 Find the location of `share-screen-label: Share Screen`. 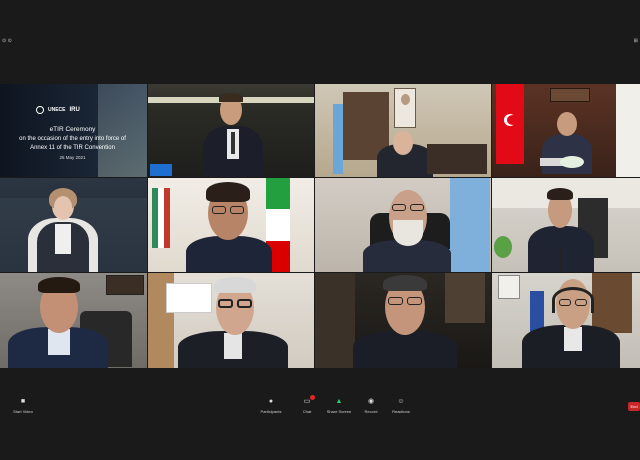

share-screen-label: Share Screen is located at coordinates (339, 411).